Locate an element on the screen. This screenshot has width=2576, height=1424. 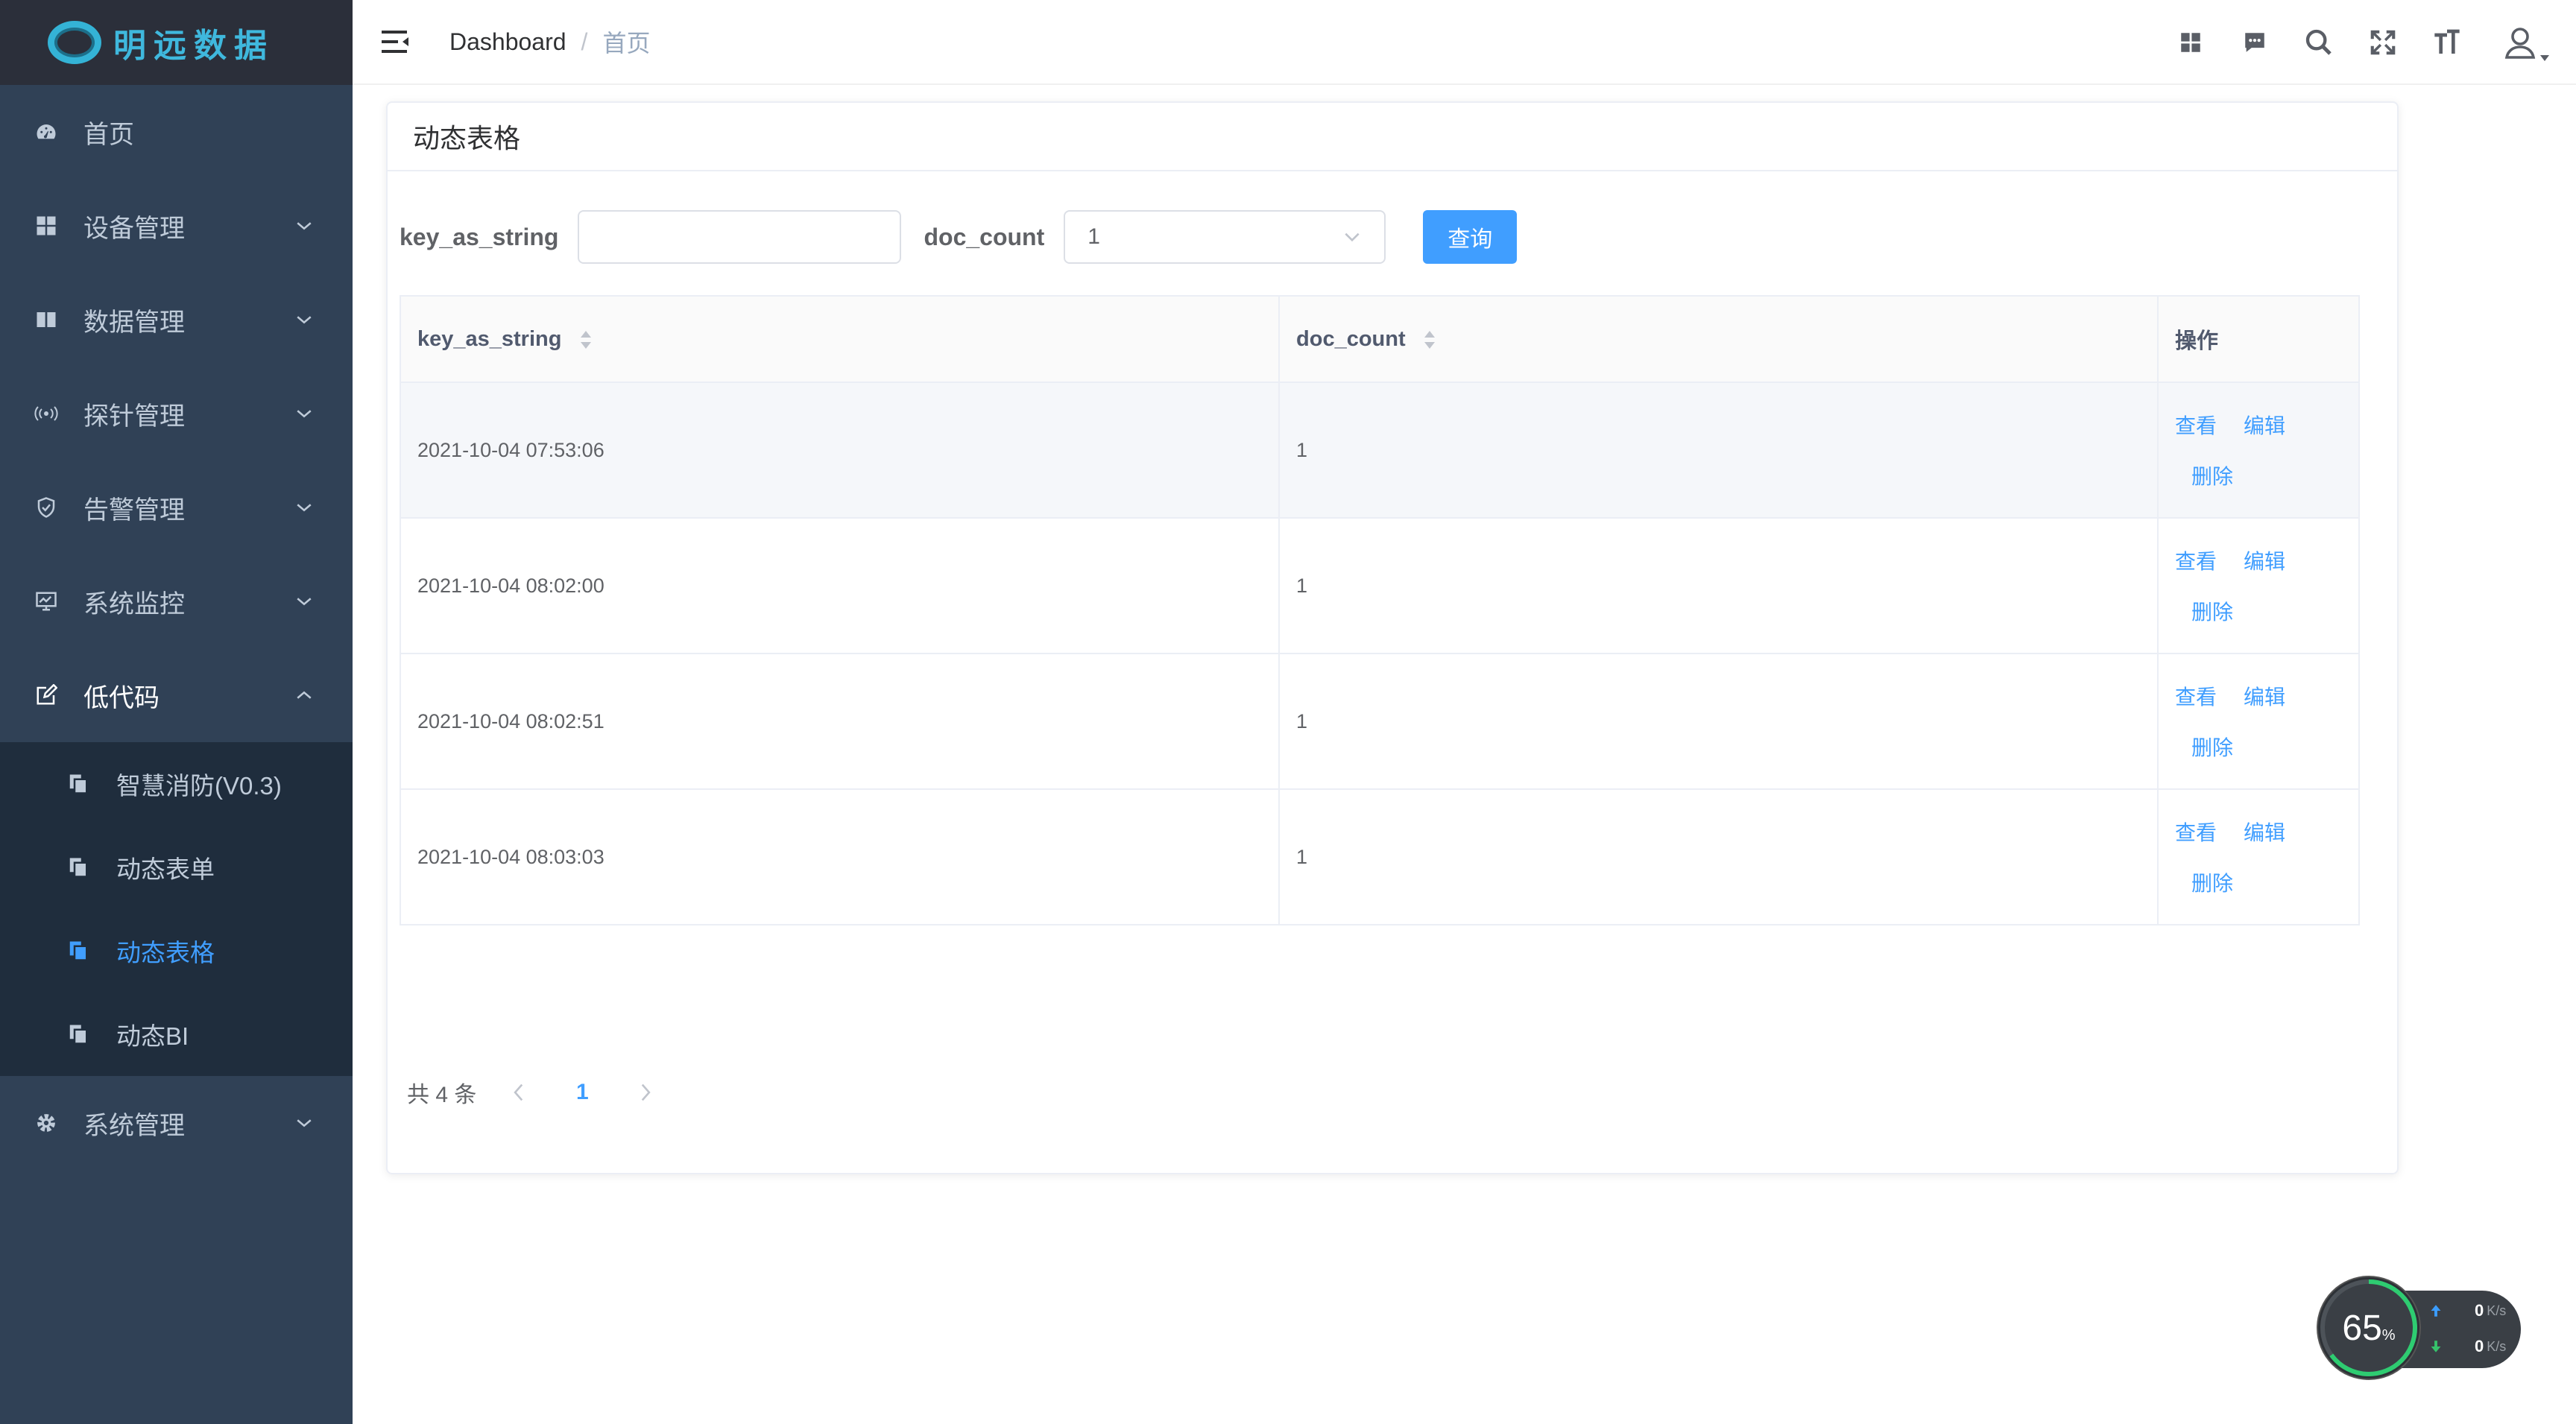
chevron-right-icon is located at coordinates (646, 1092).